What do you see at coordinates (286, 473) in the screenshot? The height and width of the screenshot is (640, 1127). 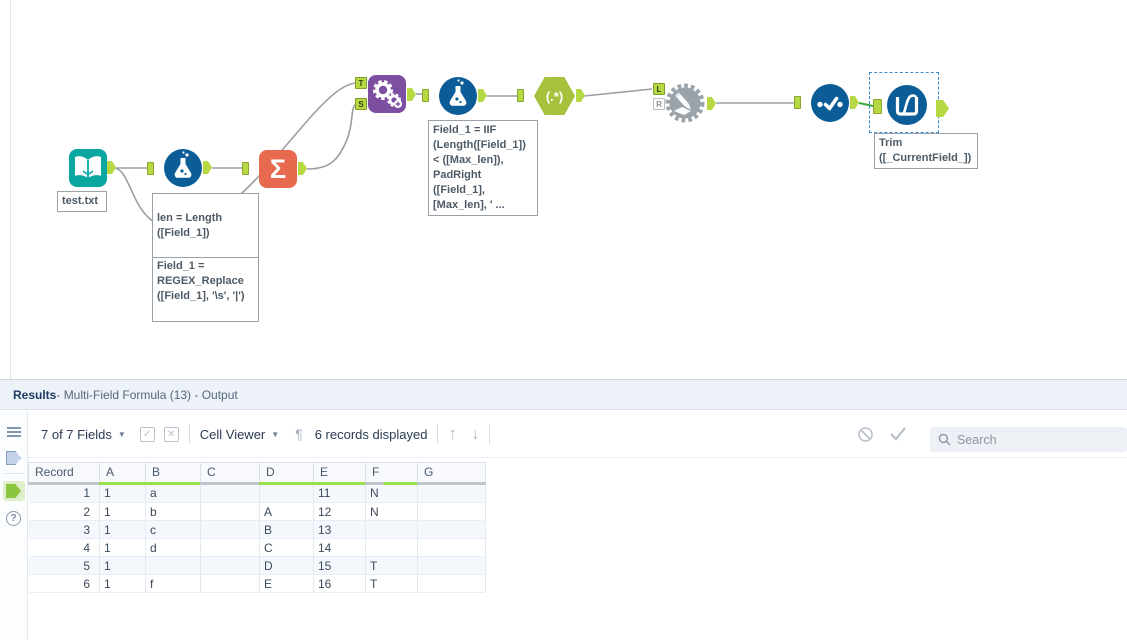 I see `column-header-d: D` at bounding box center [286, 473].